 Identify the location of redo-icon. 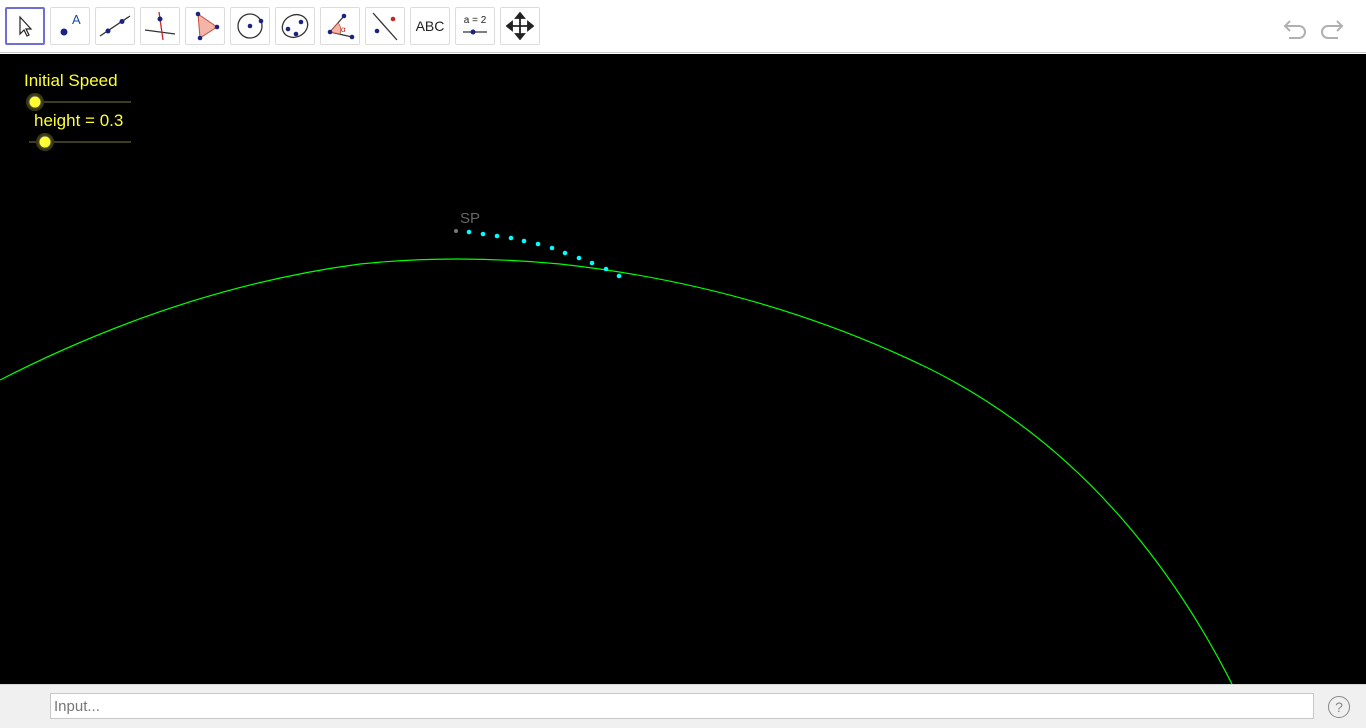
(1332, 29).